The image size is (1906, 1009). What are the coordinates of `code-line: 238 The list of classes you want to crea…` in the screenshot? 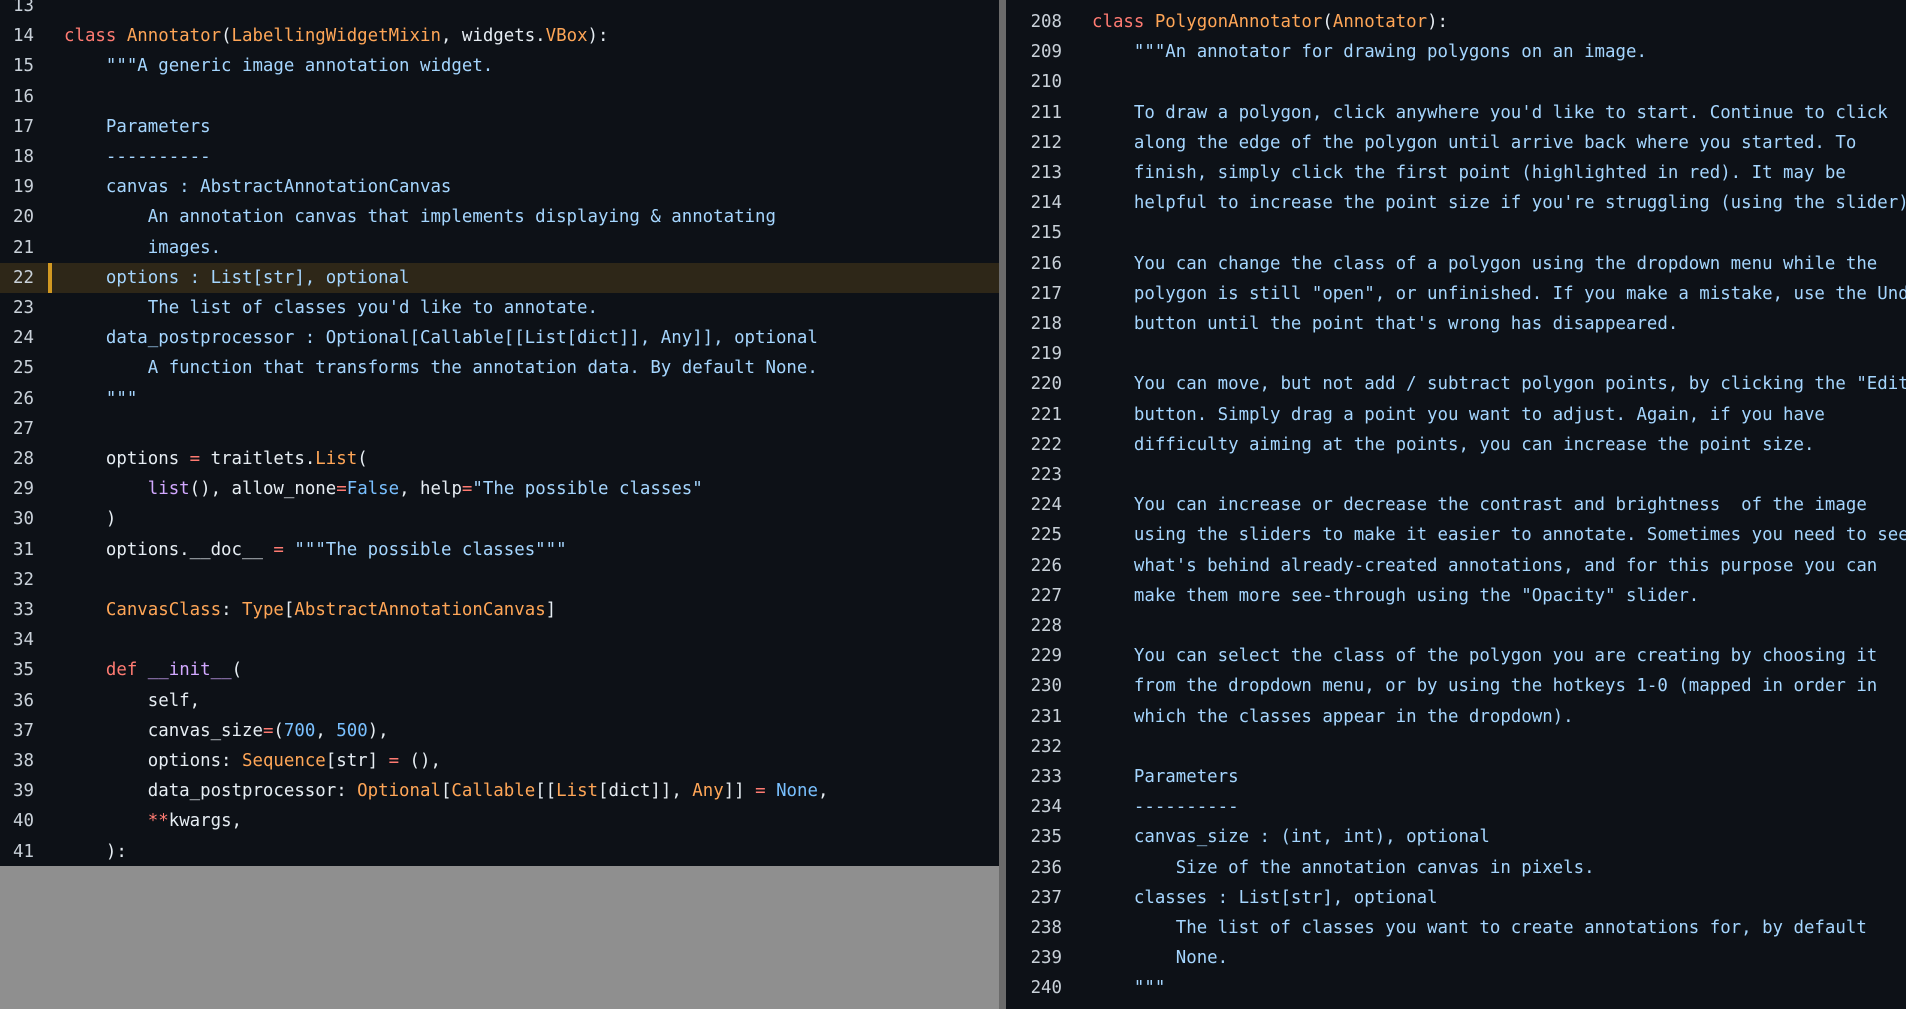 It's located at (1456, 928).